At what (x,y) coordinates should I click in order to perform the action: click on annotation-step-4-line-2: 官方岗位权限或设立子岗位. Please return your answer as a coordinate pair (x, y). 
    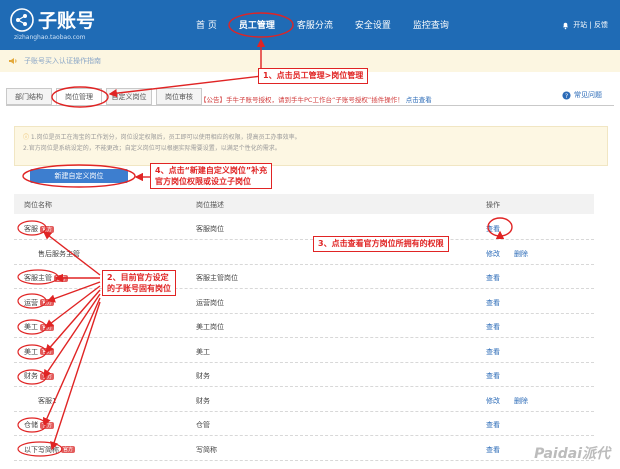
    Looking at the image, I should click on (203, 181).